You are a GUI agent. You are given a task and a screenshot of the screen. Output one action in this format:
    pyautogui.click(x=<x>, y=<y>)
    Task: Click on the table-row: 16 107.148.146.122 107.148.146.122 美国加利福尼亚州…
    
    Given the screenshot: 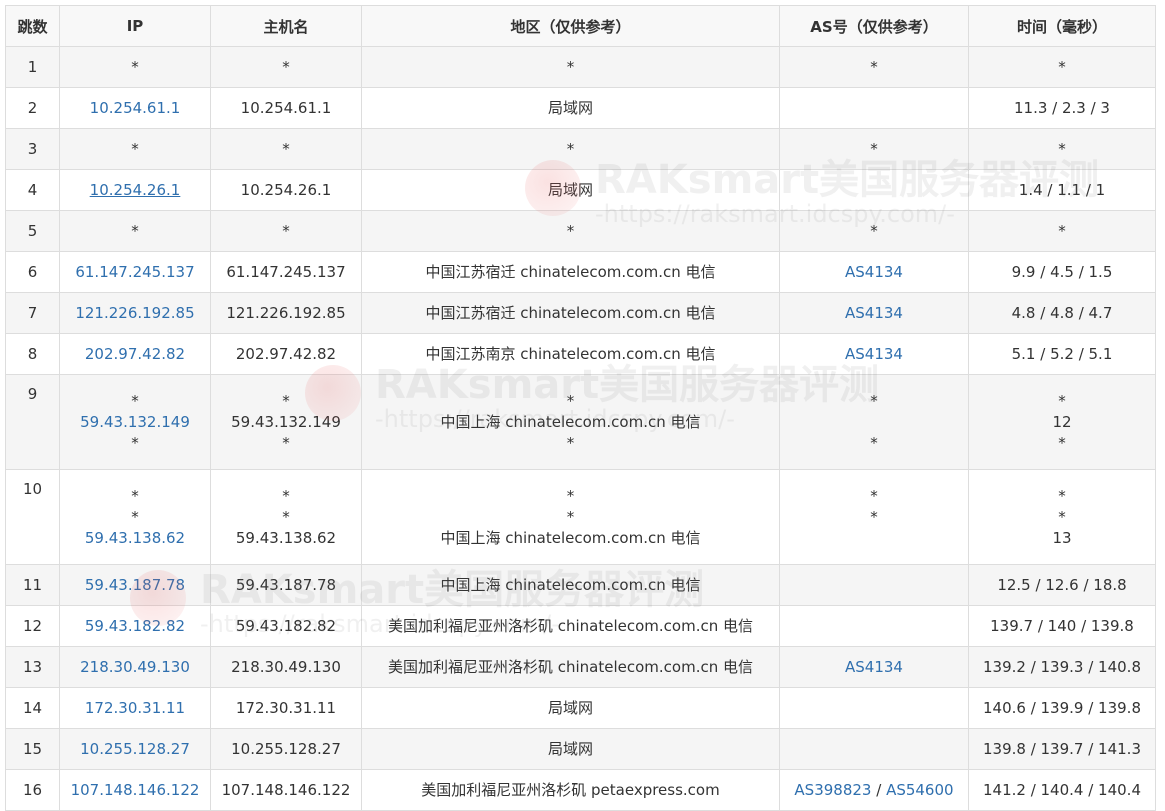 What is the action you would take?
    pyautogui.click(x=580, y=790)
    